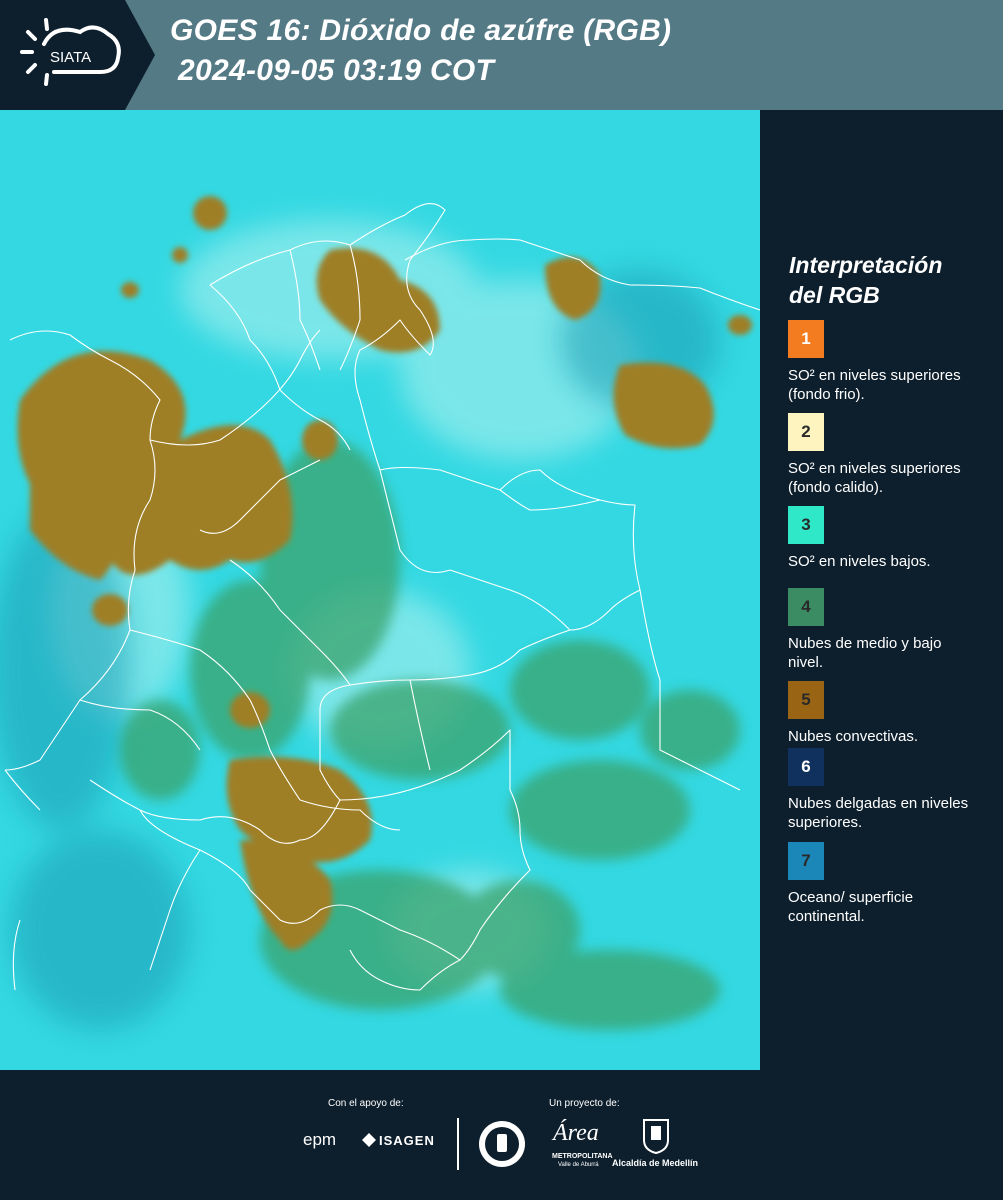 The height and width of the screenshot is (1200, 1003). I want to click on legend-text: SO² en niveles superiores (fondo frio)., so click(874, 385).